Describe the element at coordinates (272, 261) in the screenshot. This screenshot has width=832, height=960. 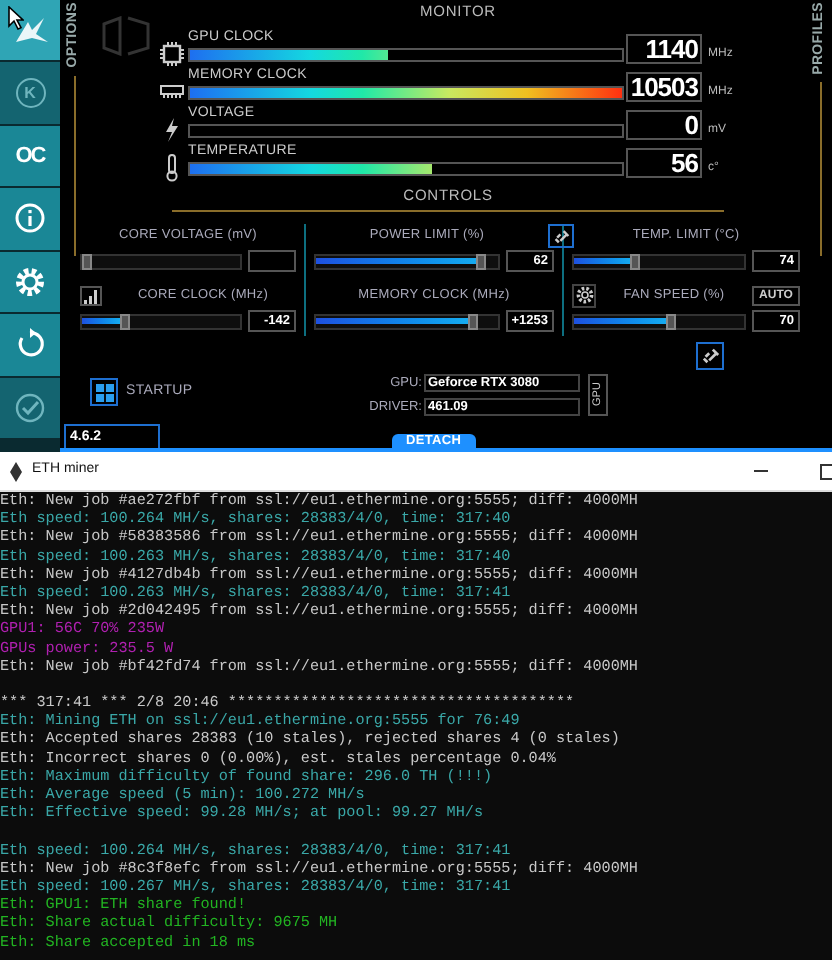
I see `value-field` at that location.